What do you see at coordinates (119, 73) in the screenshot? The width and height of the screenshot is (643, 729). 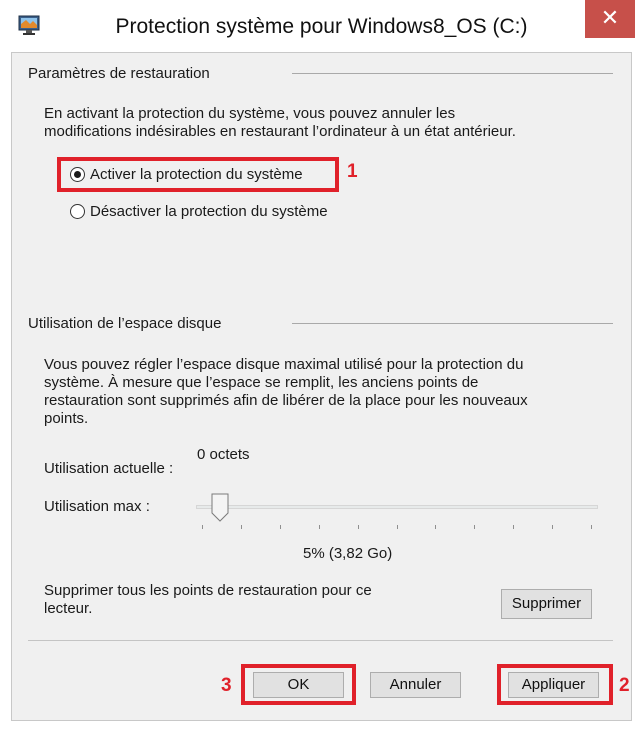 I see `restore-settings-group-title: Paramètres de restauration` at bounding box center [119, 73].